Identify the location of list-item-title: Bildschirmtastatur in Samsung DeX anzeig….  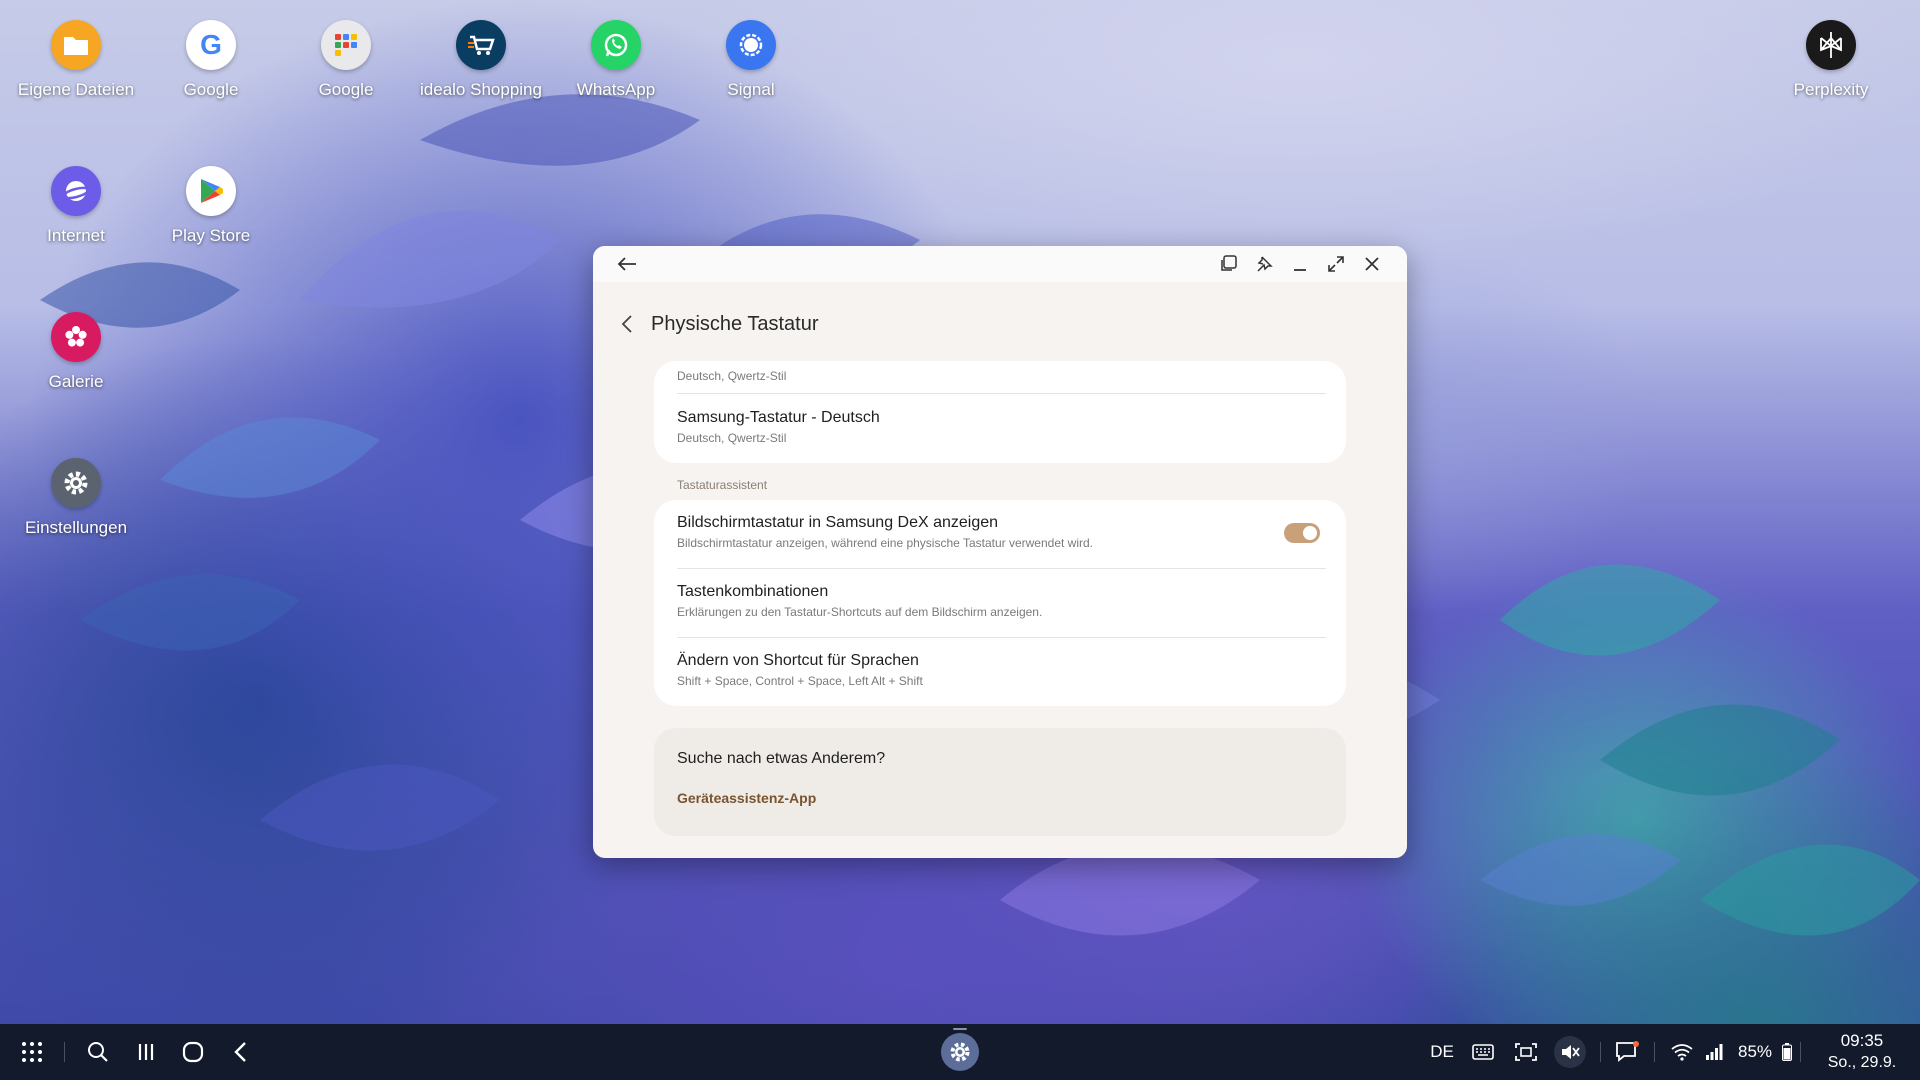
(838, 522).